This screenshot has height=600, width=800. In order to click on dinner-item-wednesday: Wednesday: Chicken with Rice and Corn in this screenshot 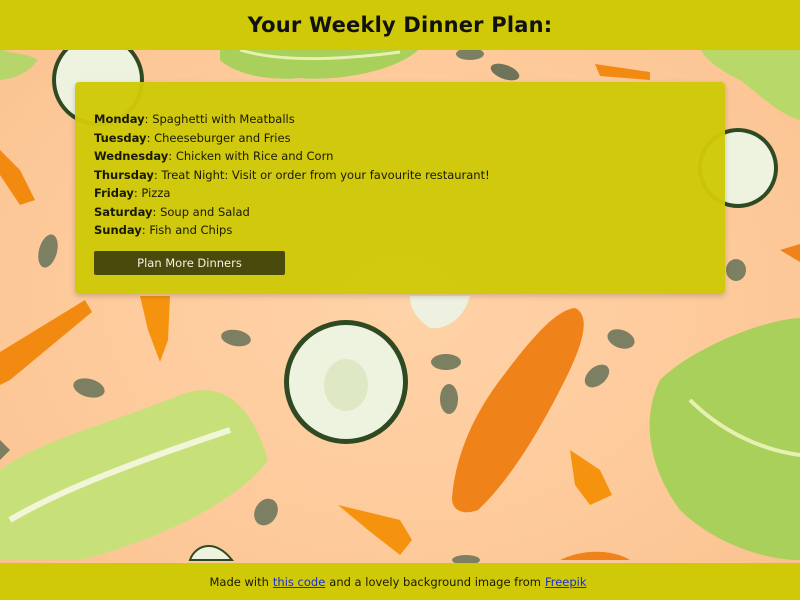, I will do `click(409, 156)`.